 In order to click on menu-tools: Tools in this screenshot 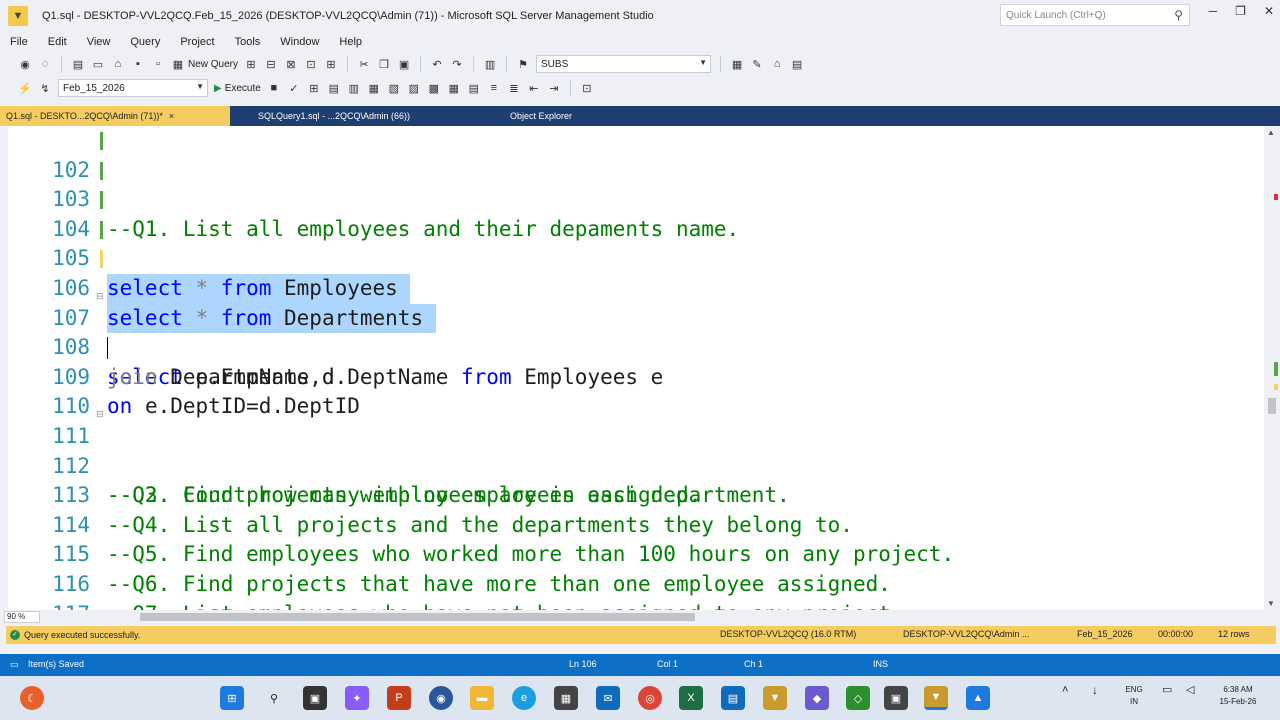, I will do `click(248, 42)`.